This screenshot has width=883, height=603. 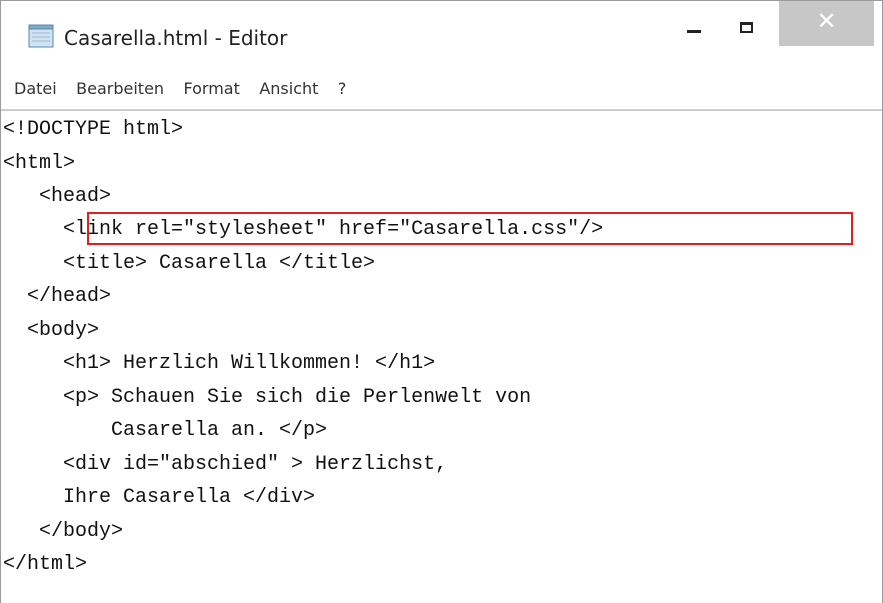 I want to click on close-button: ✕, so click(x=826, y=23).